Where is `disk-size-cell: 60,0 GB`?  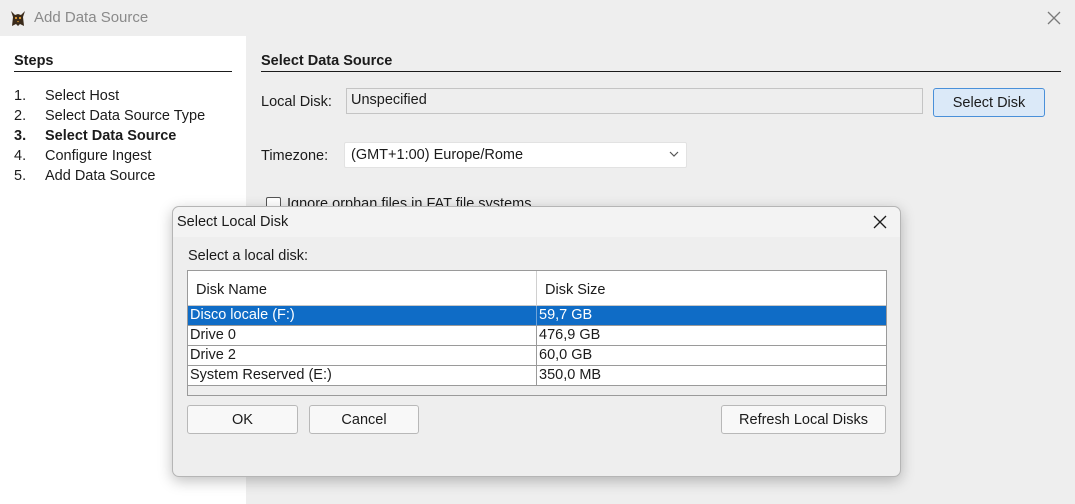
disk-size-cell: 60,0 GB is located at coordinates (566, 355).